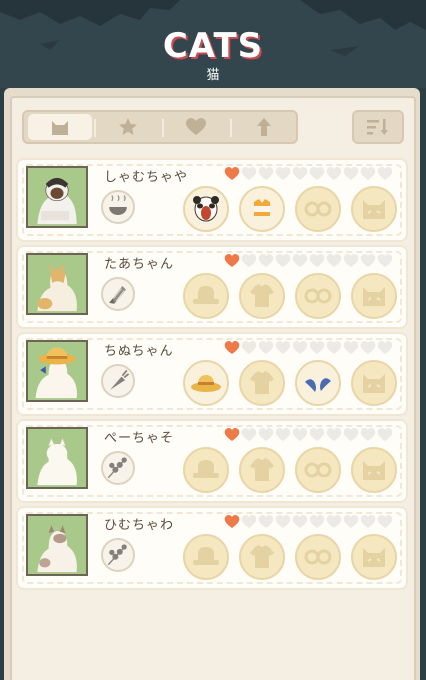 This screenshot has height=680, width=426. What do you see at coordinates (196, 127) in the screenshot?
I see `tab-affection` at bounding box center [196, 127].